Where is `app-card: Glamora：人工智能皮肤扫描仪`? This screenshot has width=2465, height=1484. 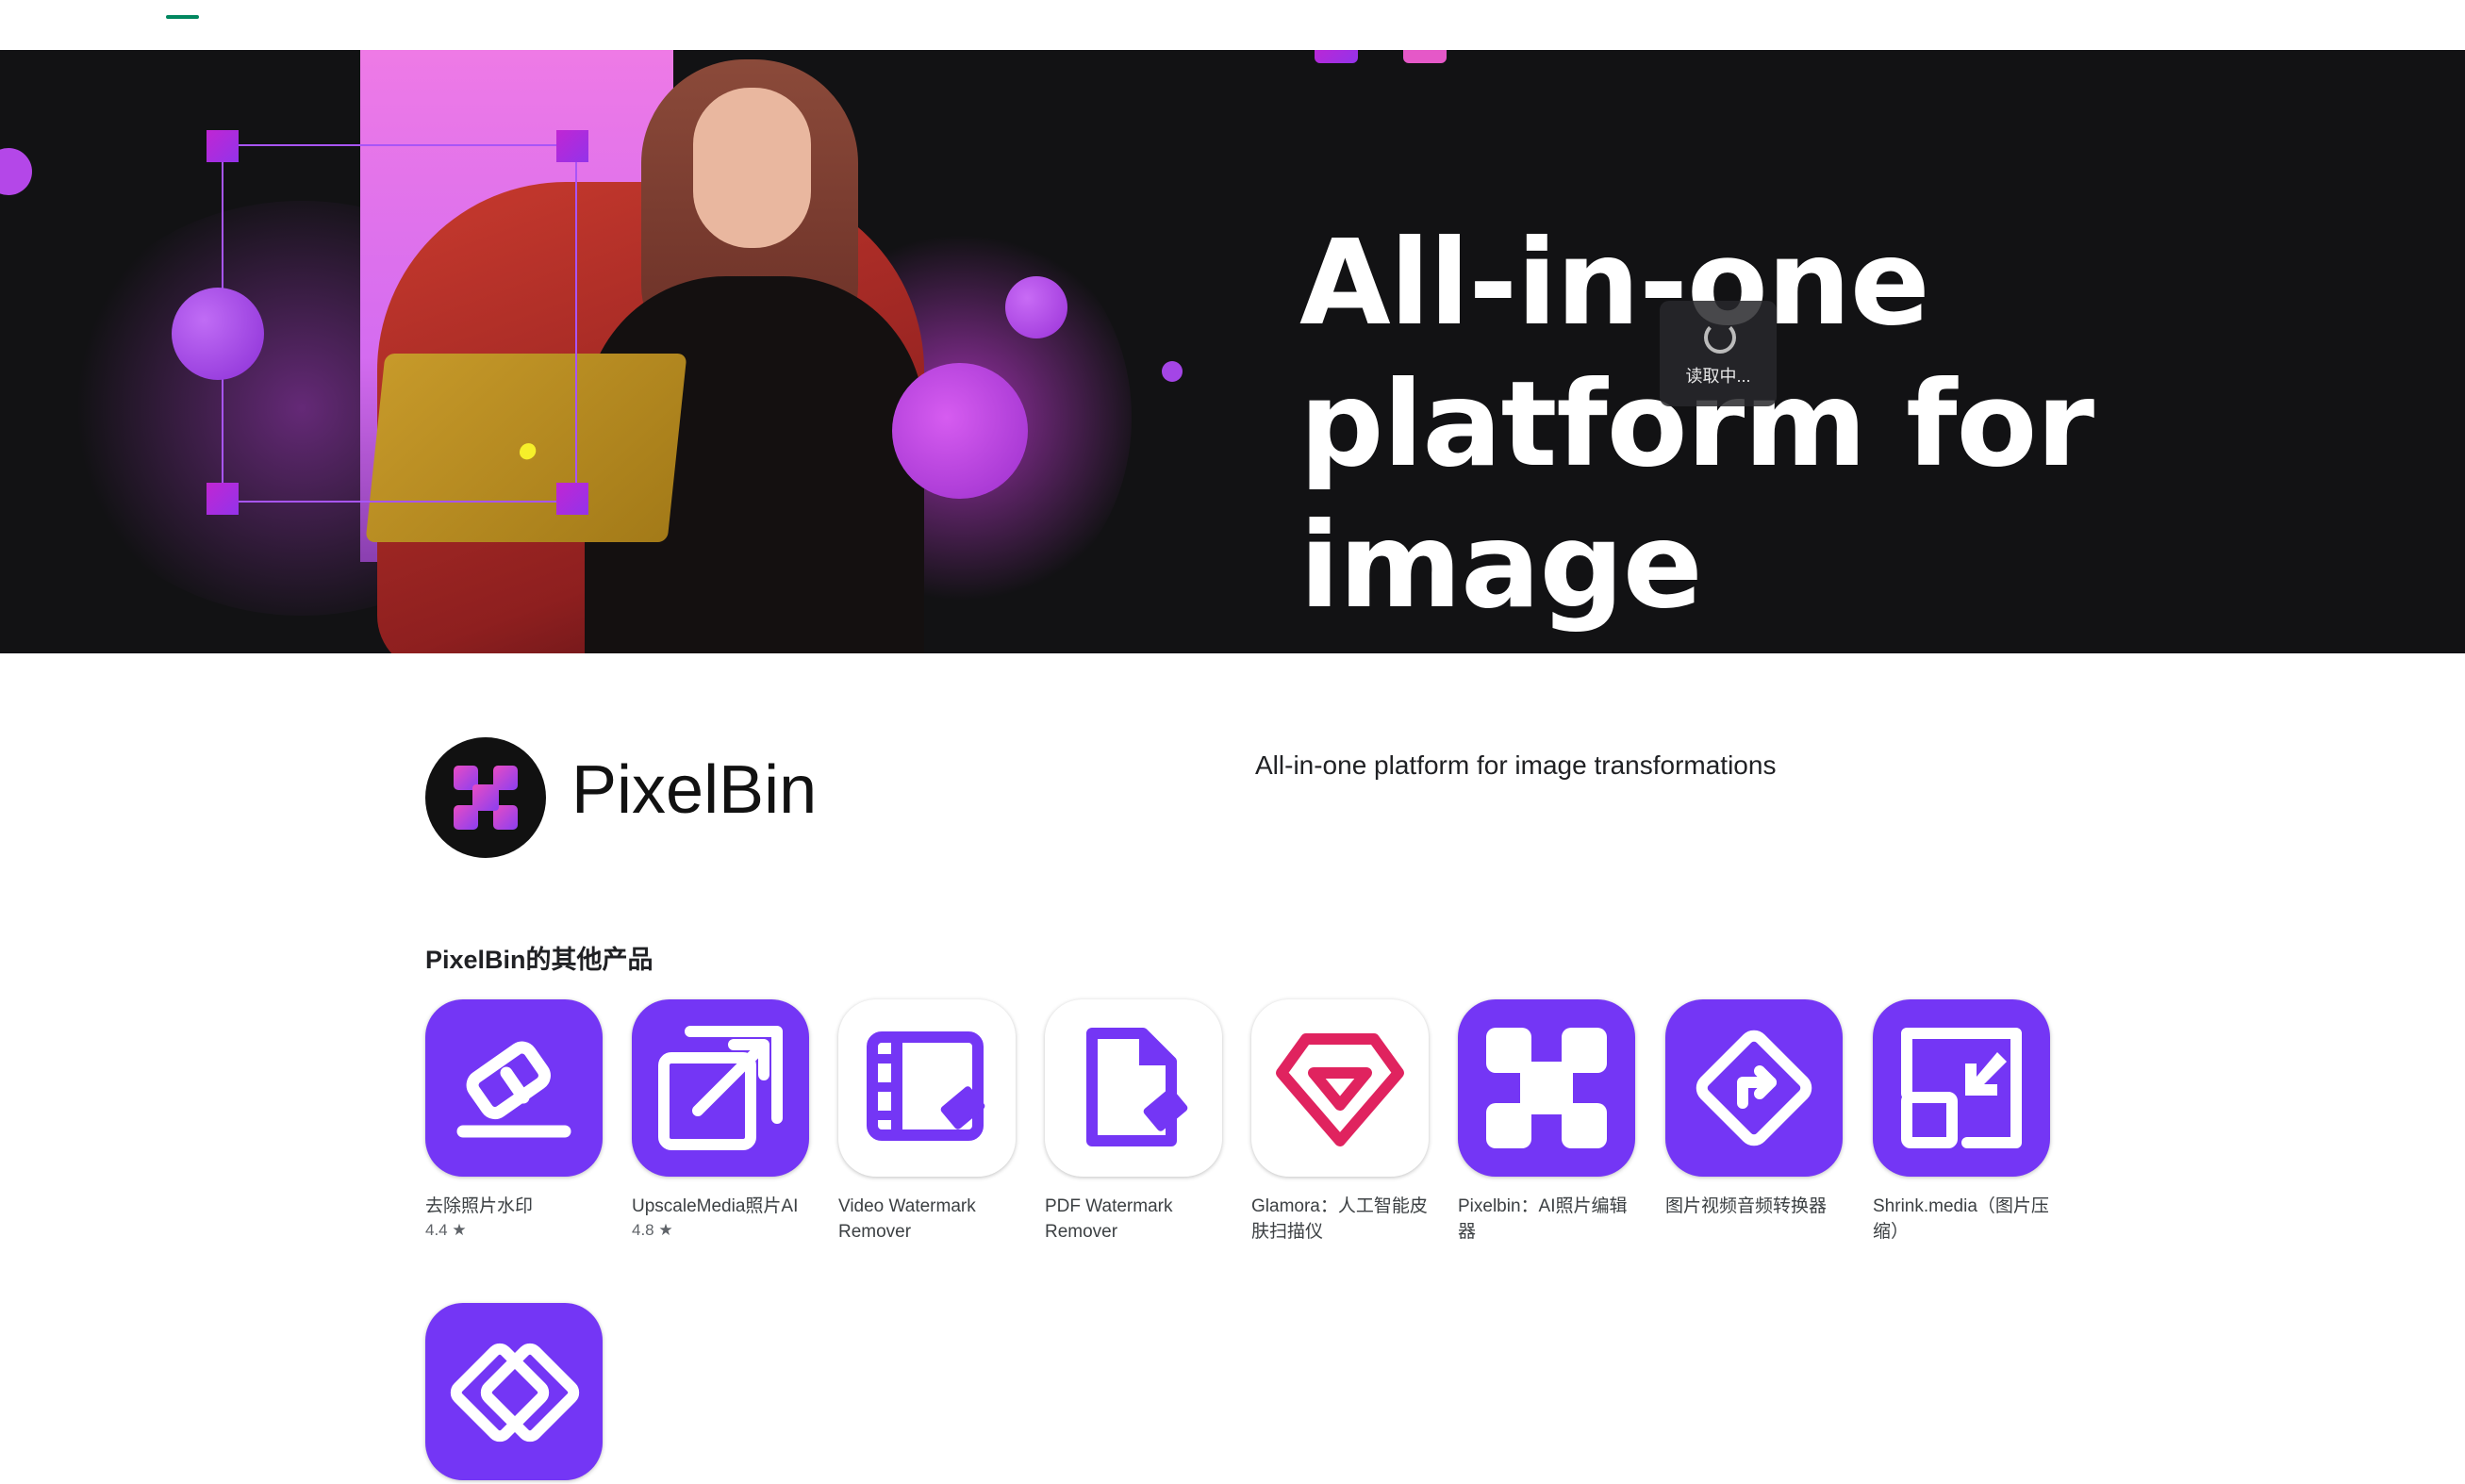 app-card: Glamora：人工智能皮肤扫描仪 is located at coordinates (1341, 1122).